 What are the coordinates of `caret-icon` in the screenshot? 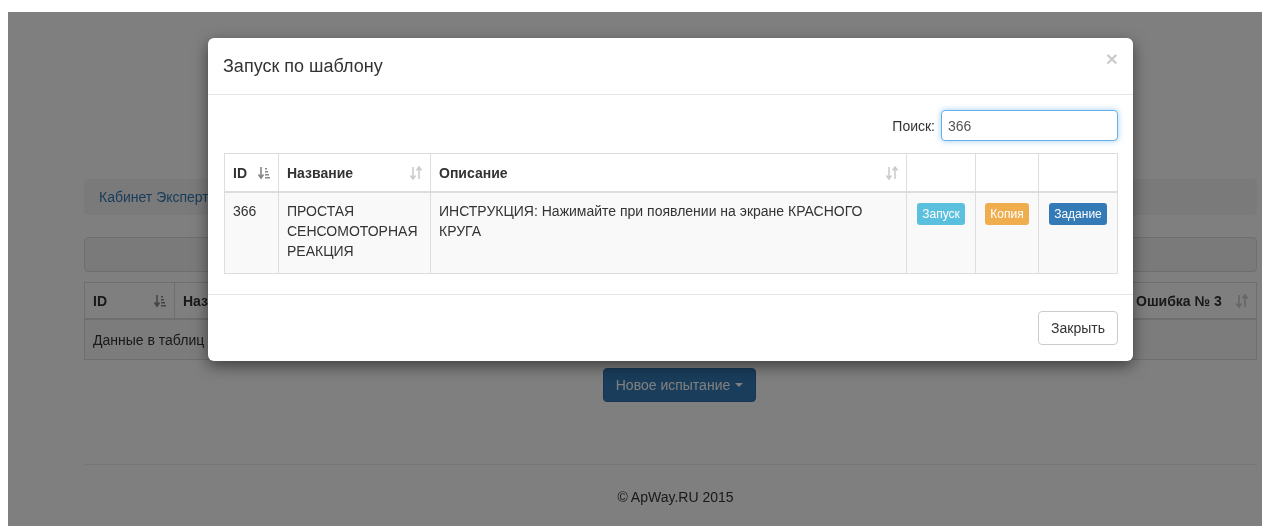 It's located at (739, 385).